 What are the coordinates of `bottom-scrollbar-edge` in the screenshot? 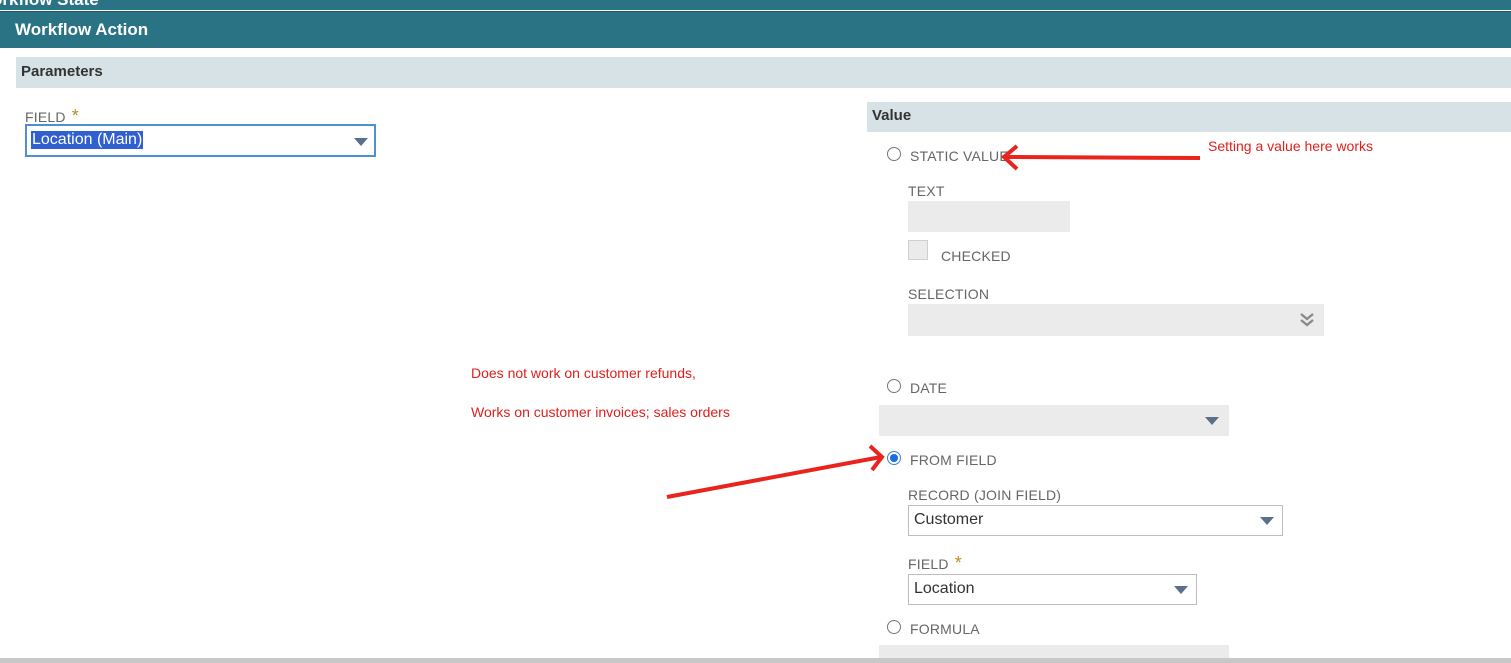 It's located at (755, 660).